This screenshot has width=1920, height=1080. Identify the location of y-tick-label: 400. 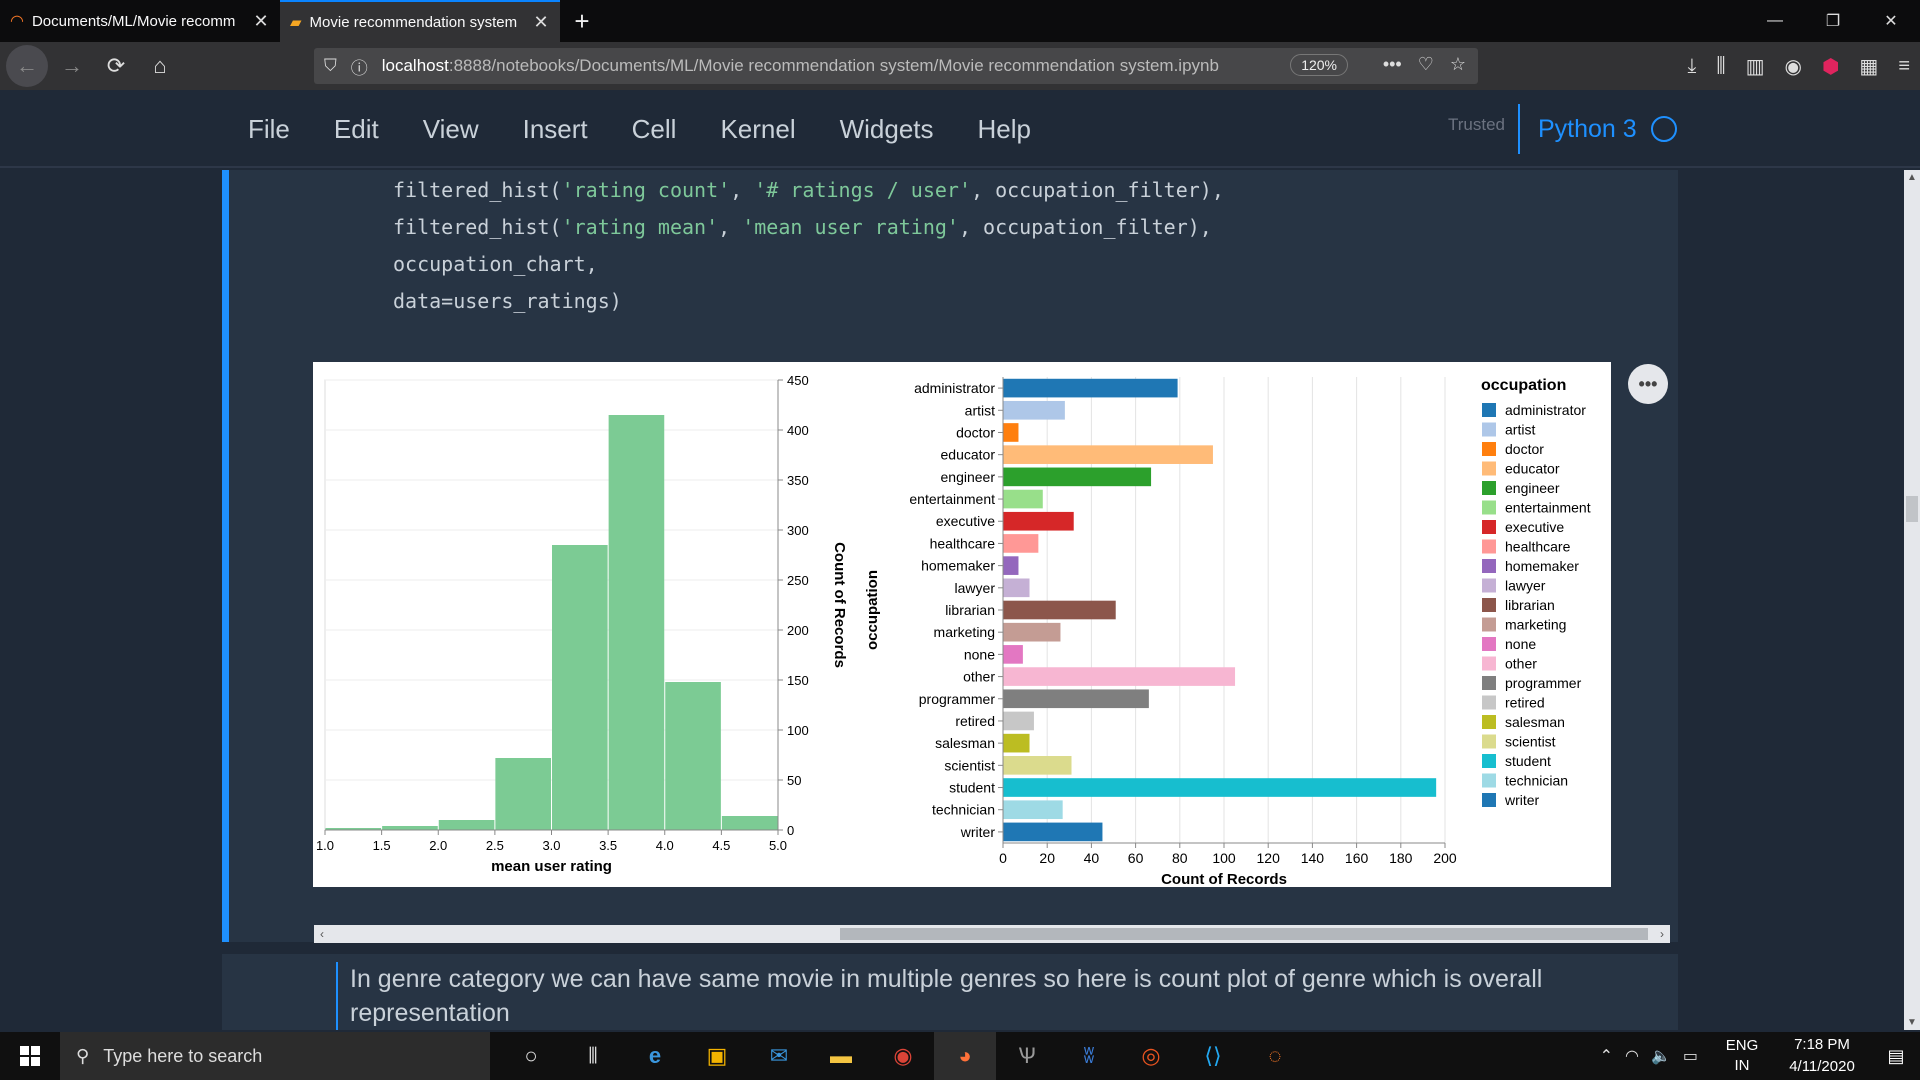
(798, 430).